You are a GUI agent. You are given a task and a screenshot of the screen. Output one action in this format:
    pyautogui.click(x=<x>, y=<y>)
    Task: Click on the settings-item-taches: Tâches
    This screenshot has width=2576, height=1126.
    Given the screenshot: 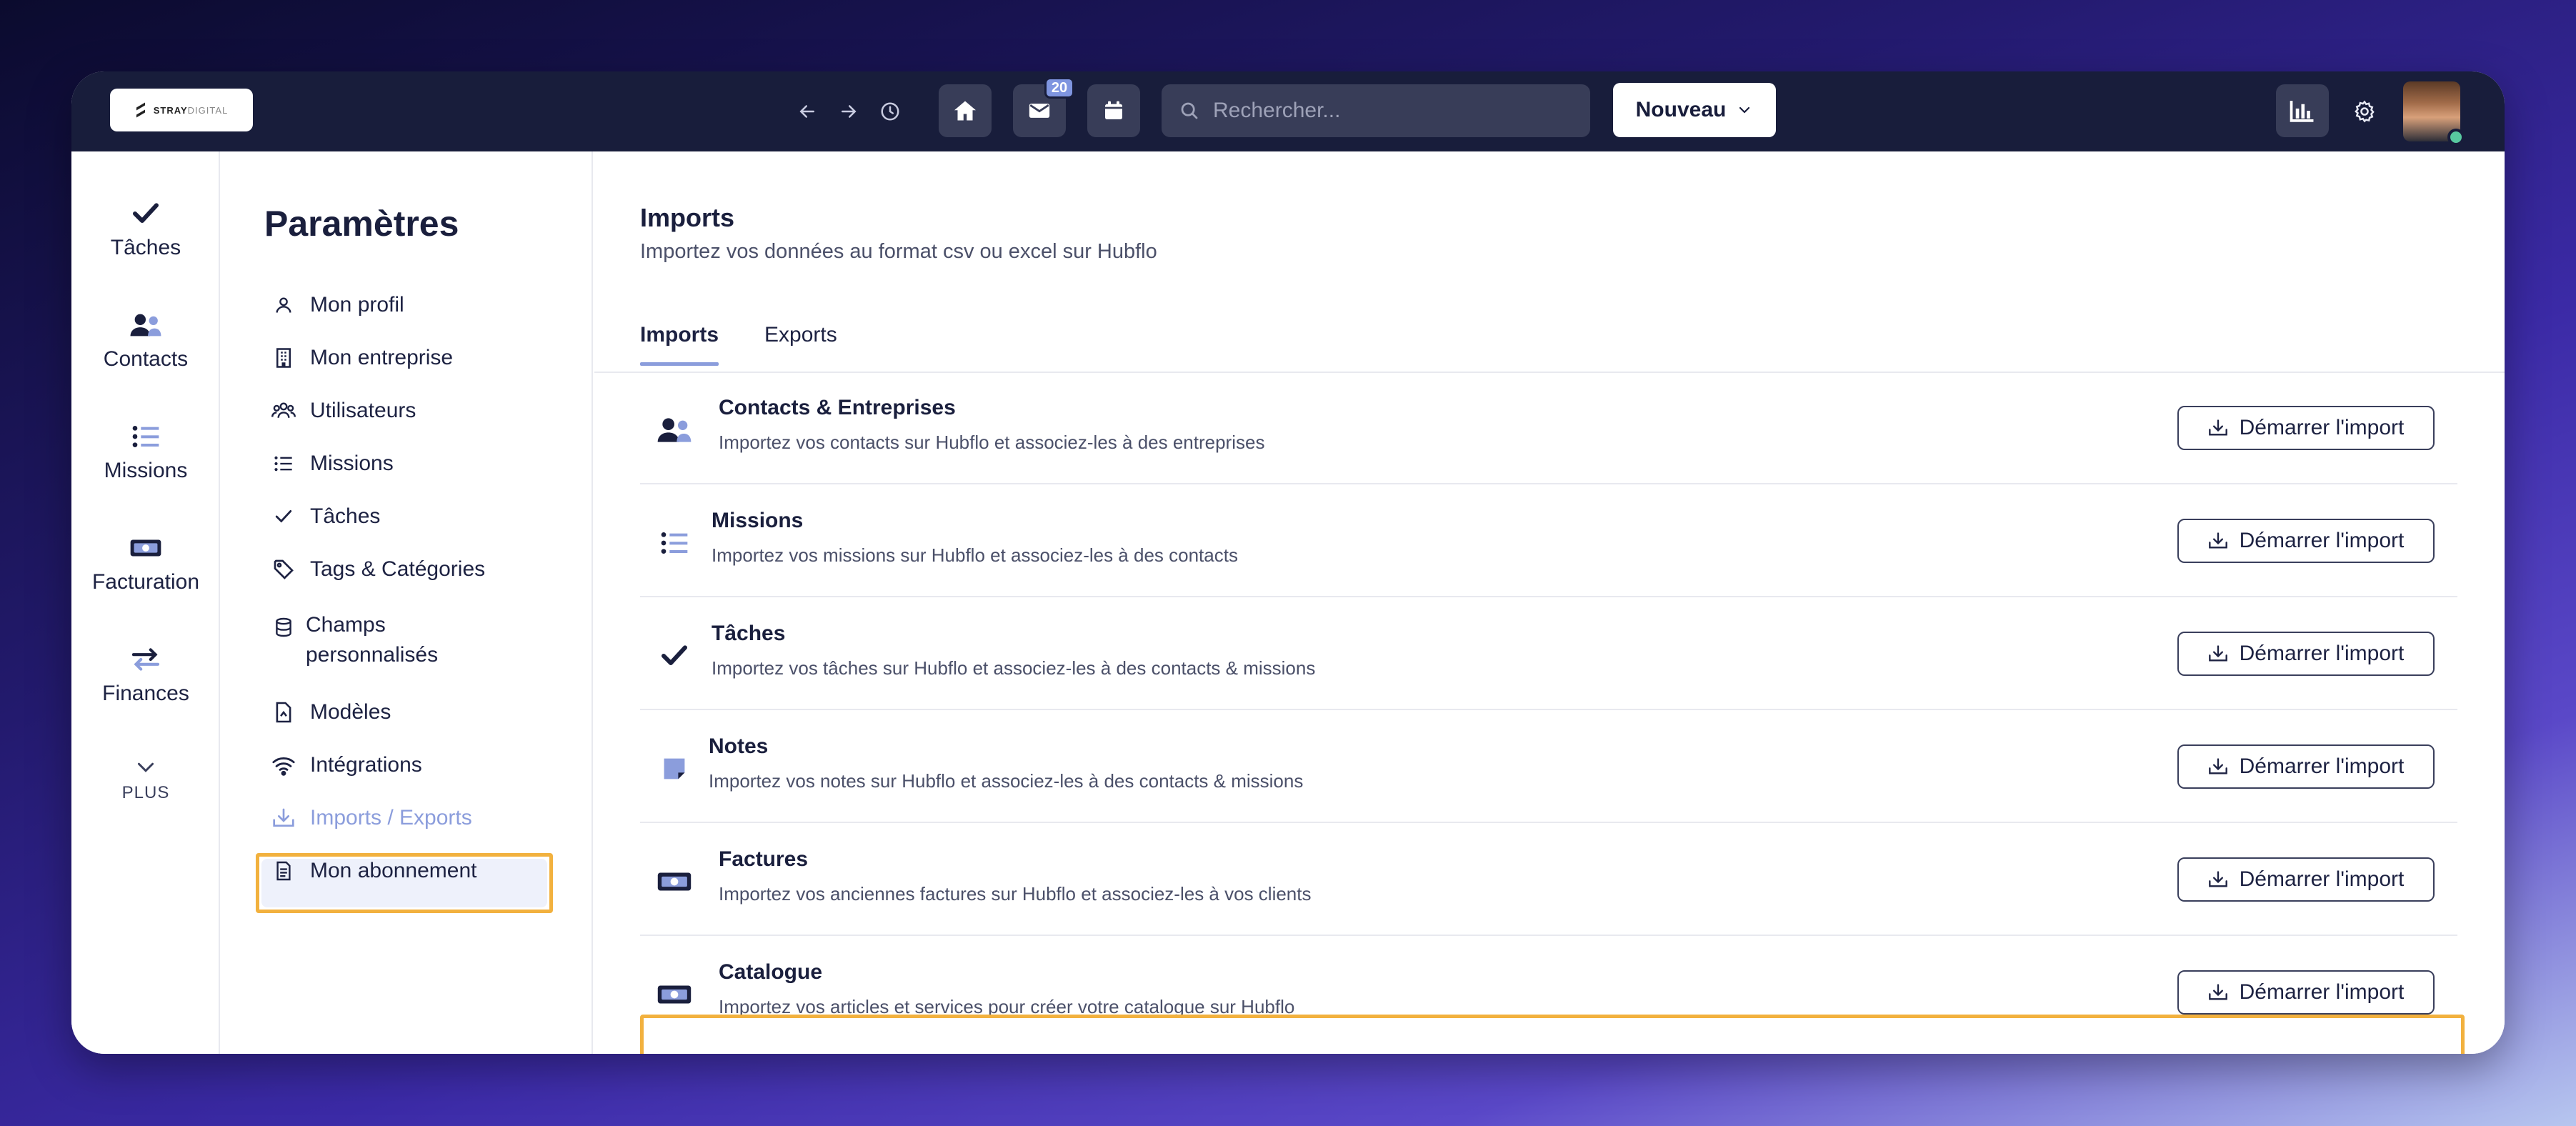 What is the action you would take?
    pyautogui.click(x=325, y=516)
    